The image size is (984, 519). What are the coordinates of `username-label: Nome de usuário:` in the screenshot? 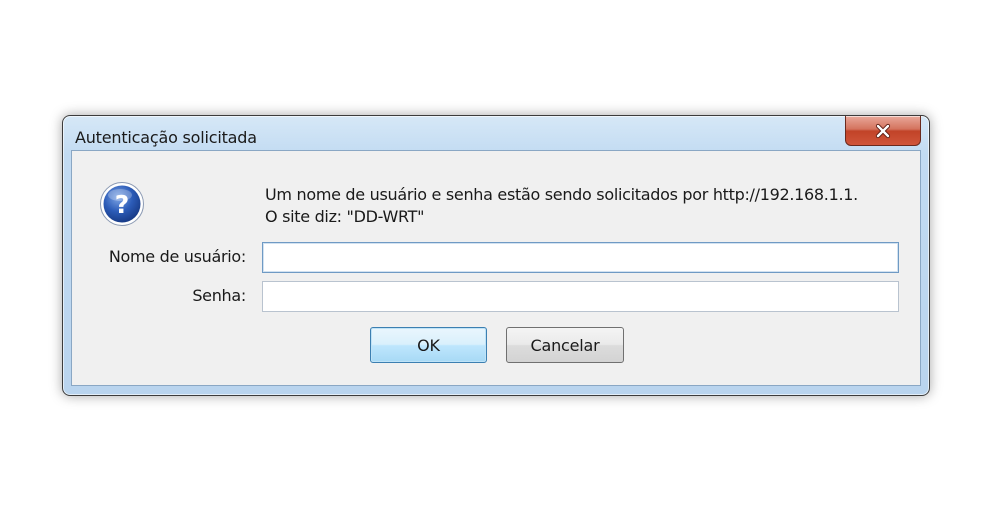 It's located at (177, 256).